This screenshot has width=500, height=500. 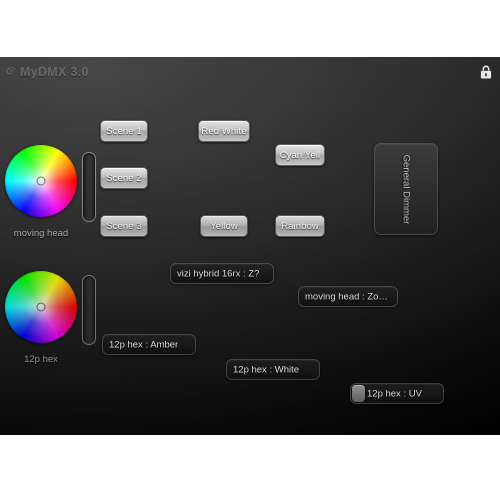 I want to click on swirl-logo-icon, so click(x=11, y=70).